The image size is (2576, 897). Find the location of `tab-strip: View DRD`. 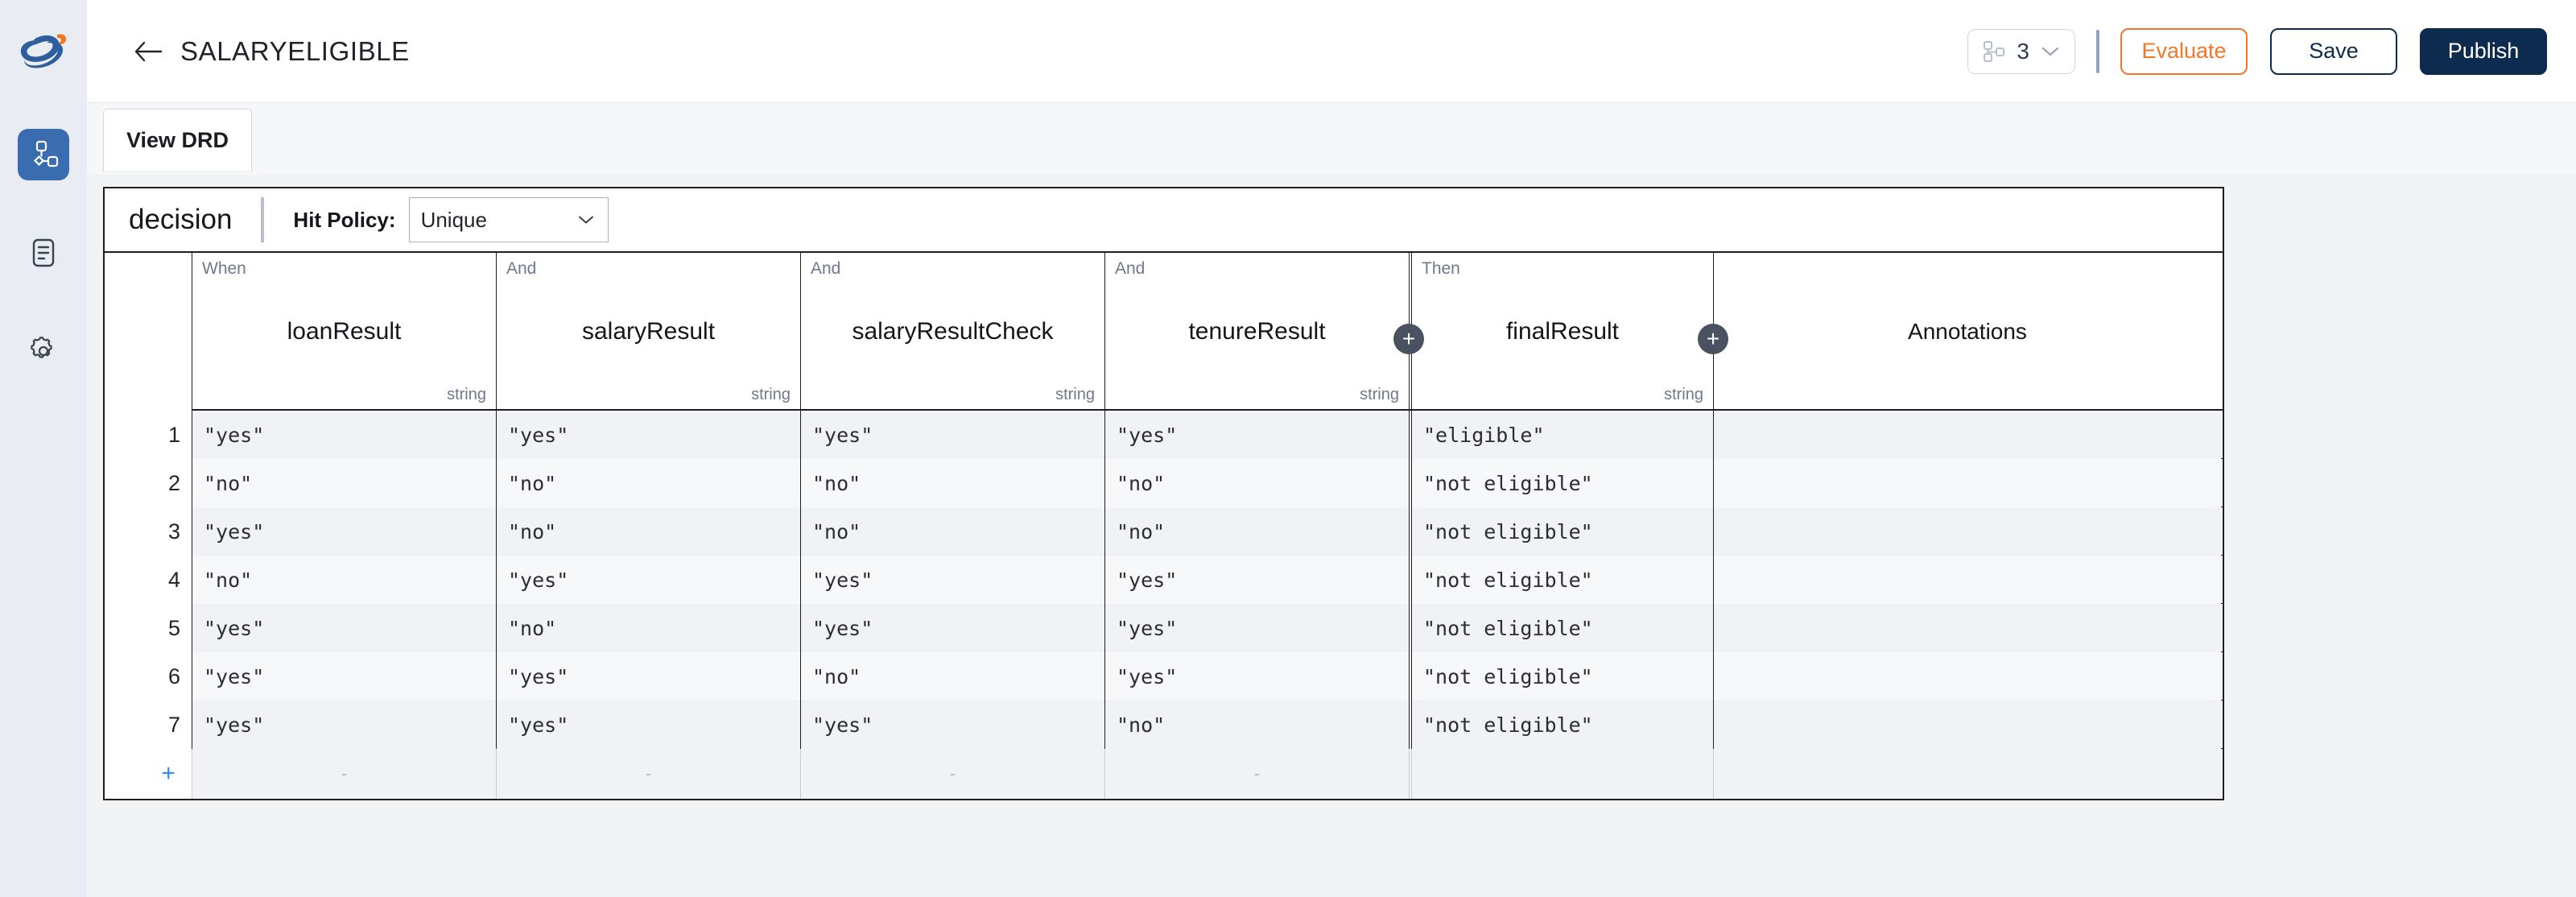

tab-strip: View DRD is located at coordinates (1331, 139).